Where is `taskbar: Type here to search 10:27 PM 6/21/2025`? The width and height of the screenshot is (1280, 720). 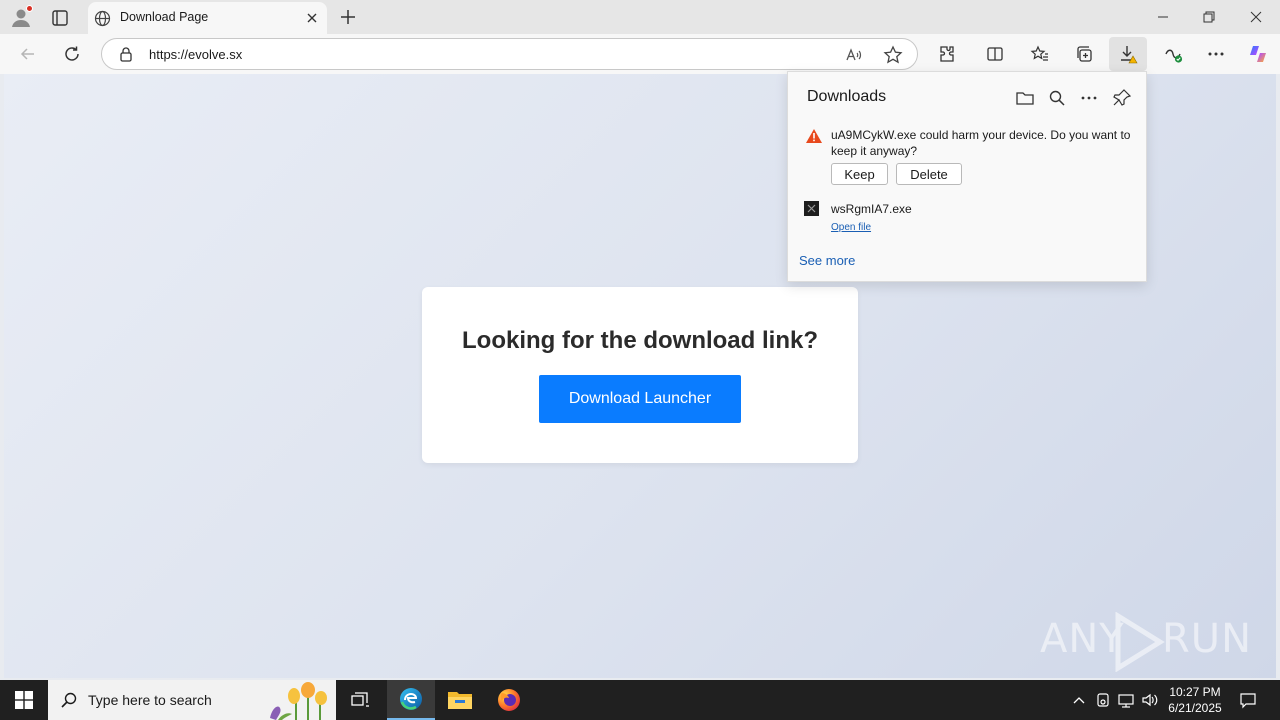 taskbar: Type here to search 10:27 PM 6/21/2025 is located at coordinates (640, 700).